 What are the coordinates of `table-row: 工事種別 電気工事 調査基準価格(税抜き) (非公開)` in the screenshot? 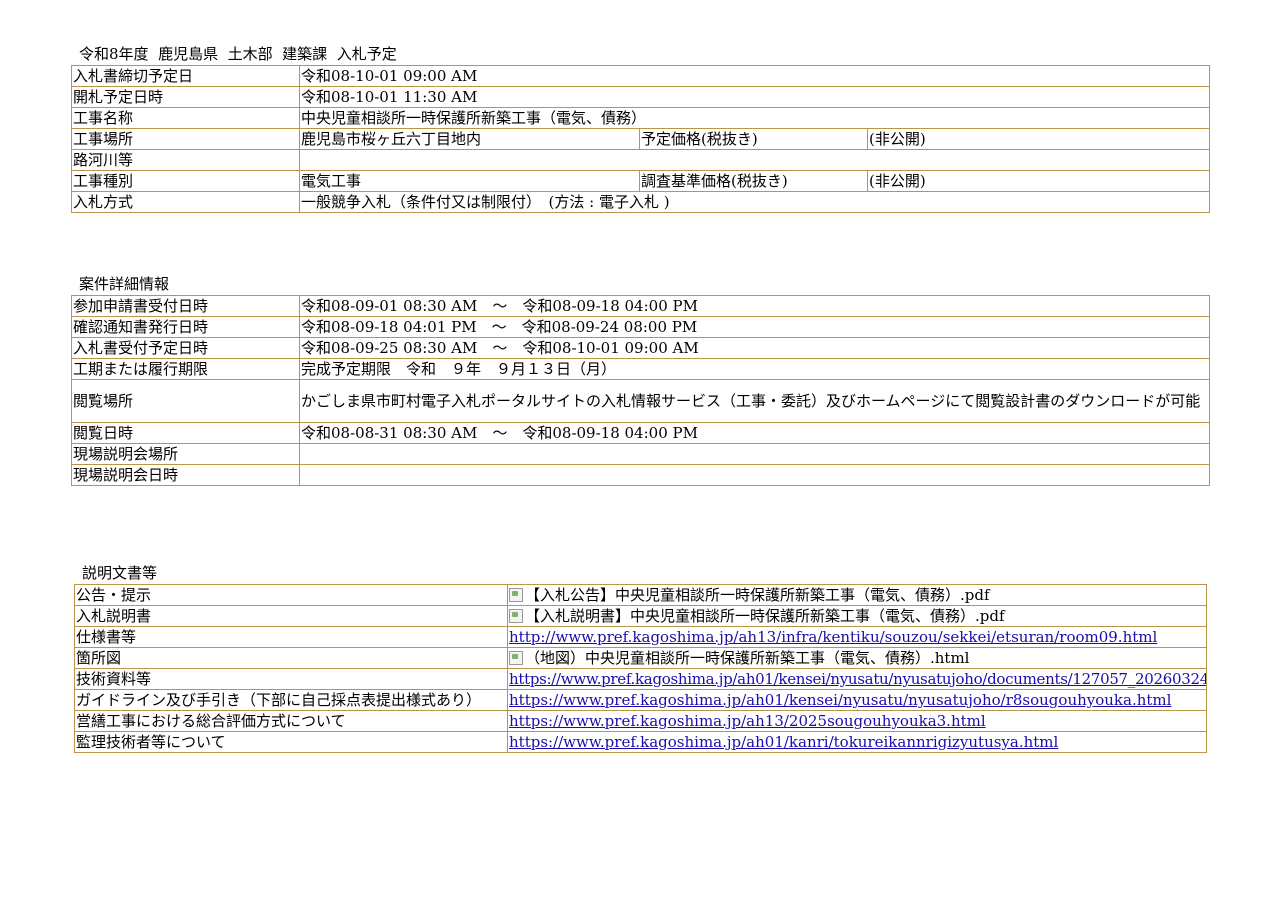 It's located at (641, 181).